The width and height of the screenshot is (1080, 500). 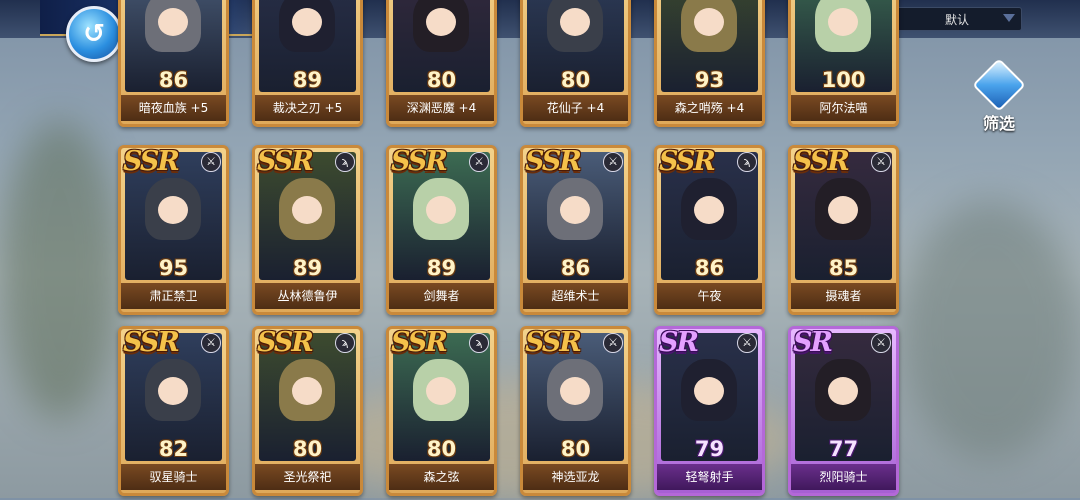 What do you see at coordinates (999, 85) in the screenshot?
I see `filter-gem-icon` at bounding box center [999, 85].